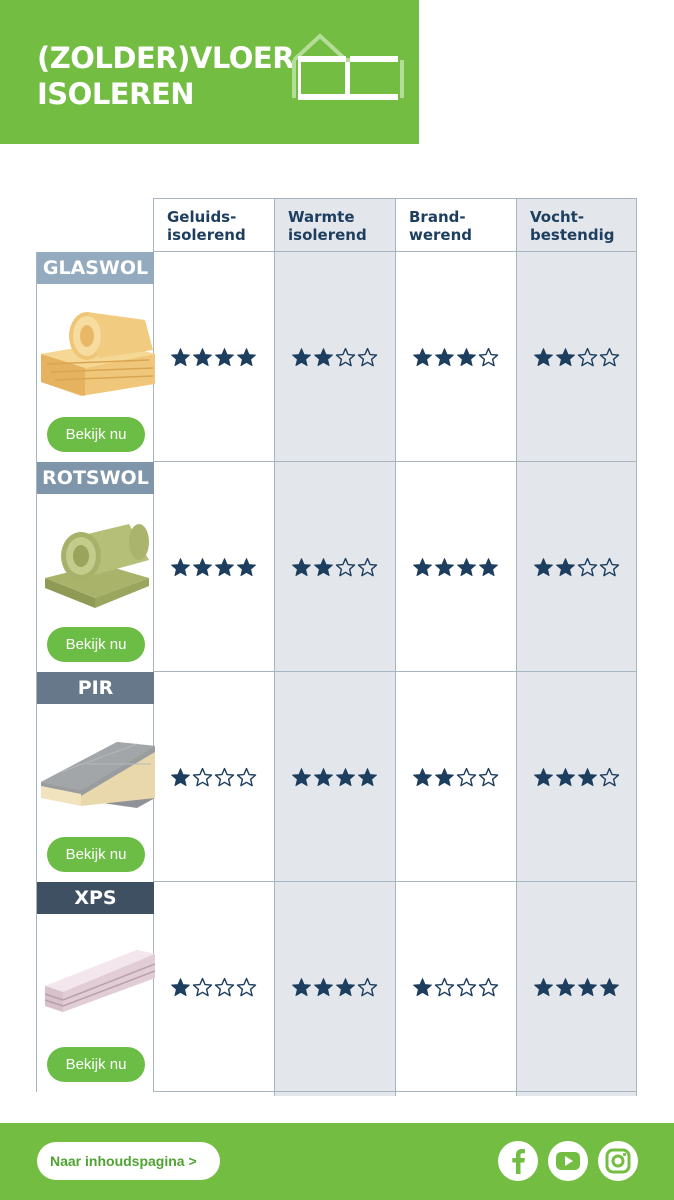 The width and height of the screenshot is (674, 1200). I want to click on product-name: ROTSWOL, so click(95, 478).